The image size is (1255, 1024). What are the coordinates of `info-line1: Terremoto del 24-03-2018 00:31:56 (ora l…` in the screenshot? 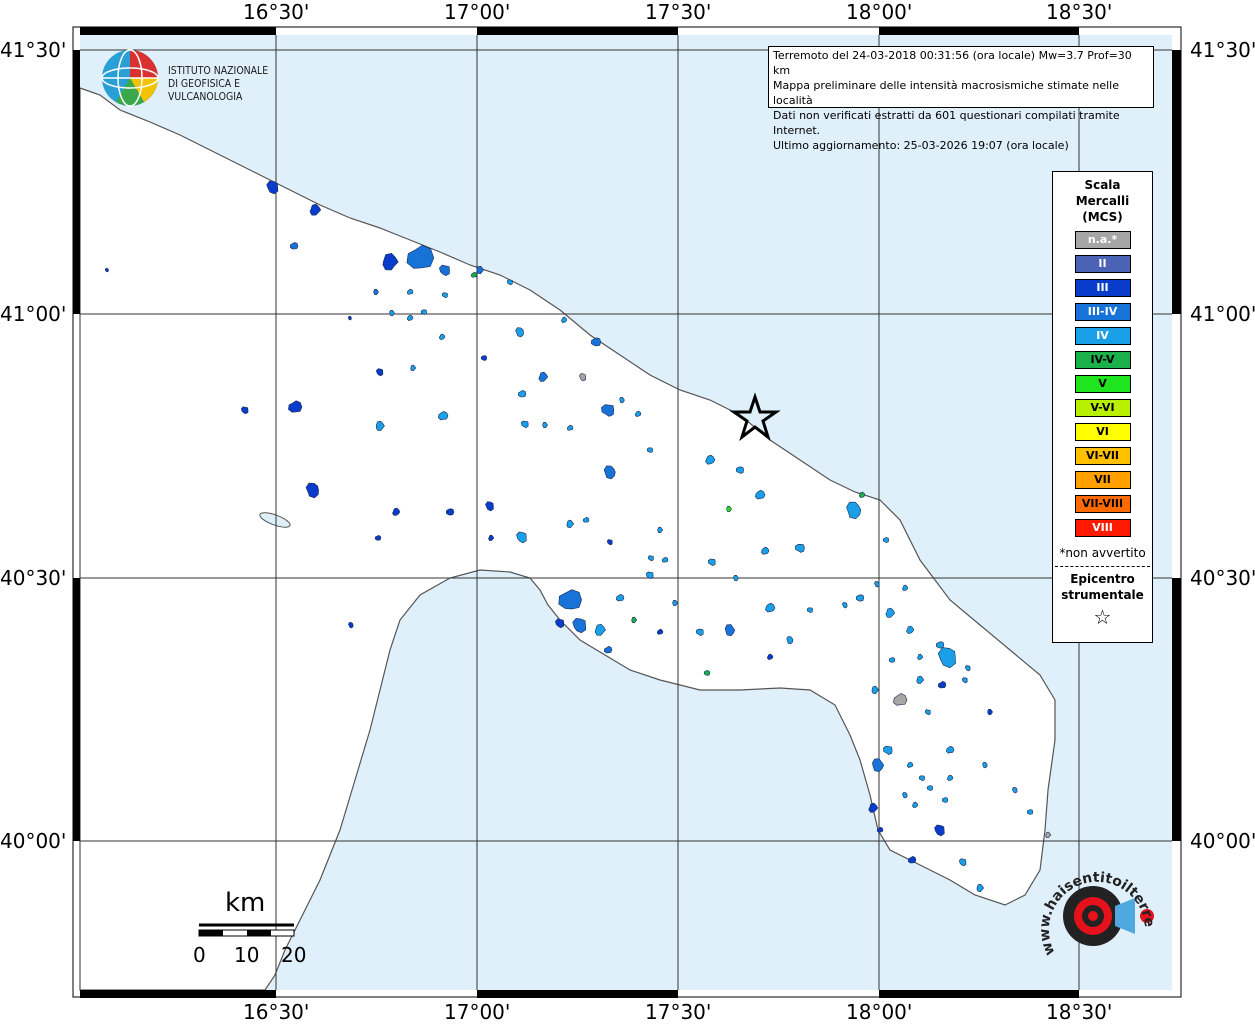 It's located at (952, 63).